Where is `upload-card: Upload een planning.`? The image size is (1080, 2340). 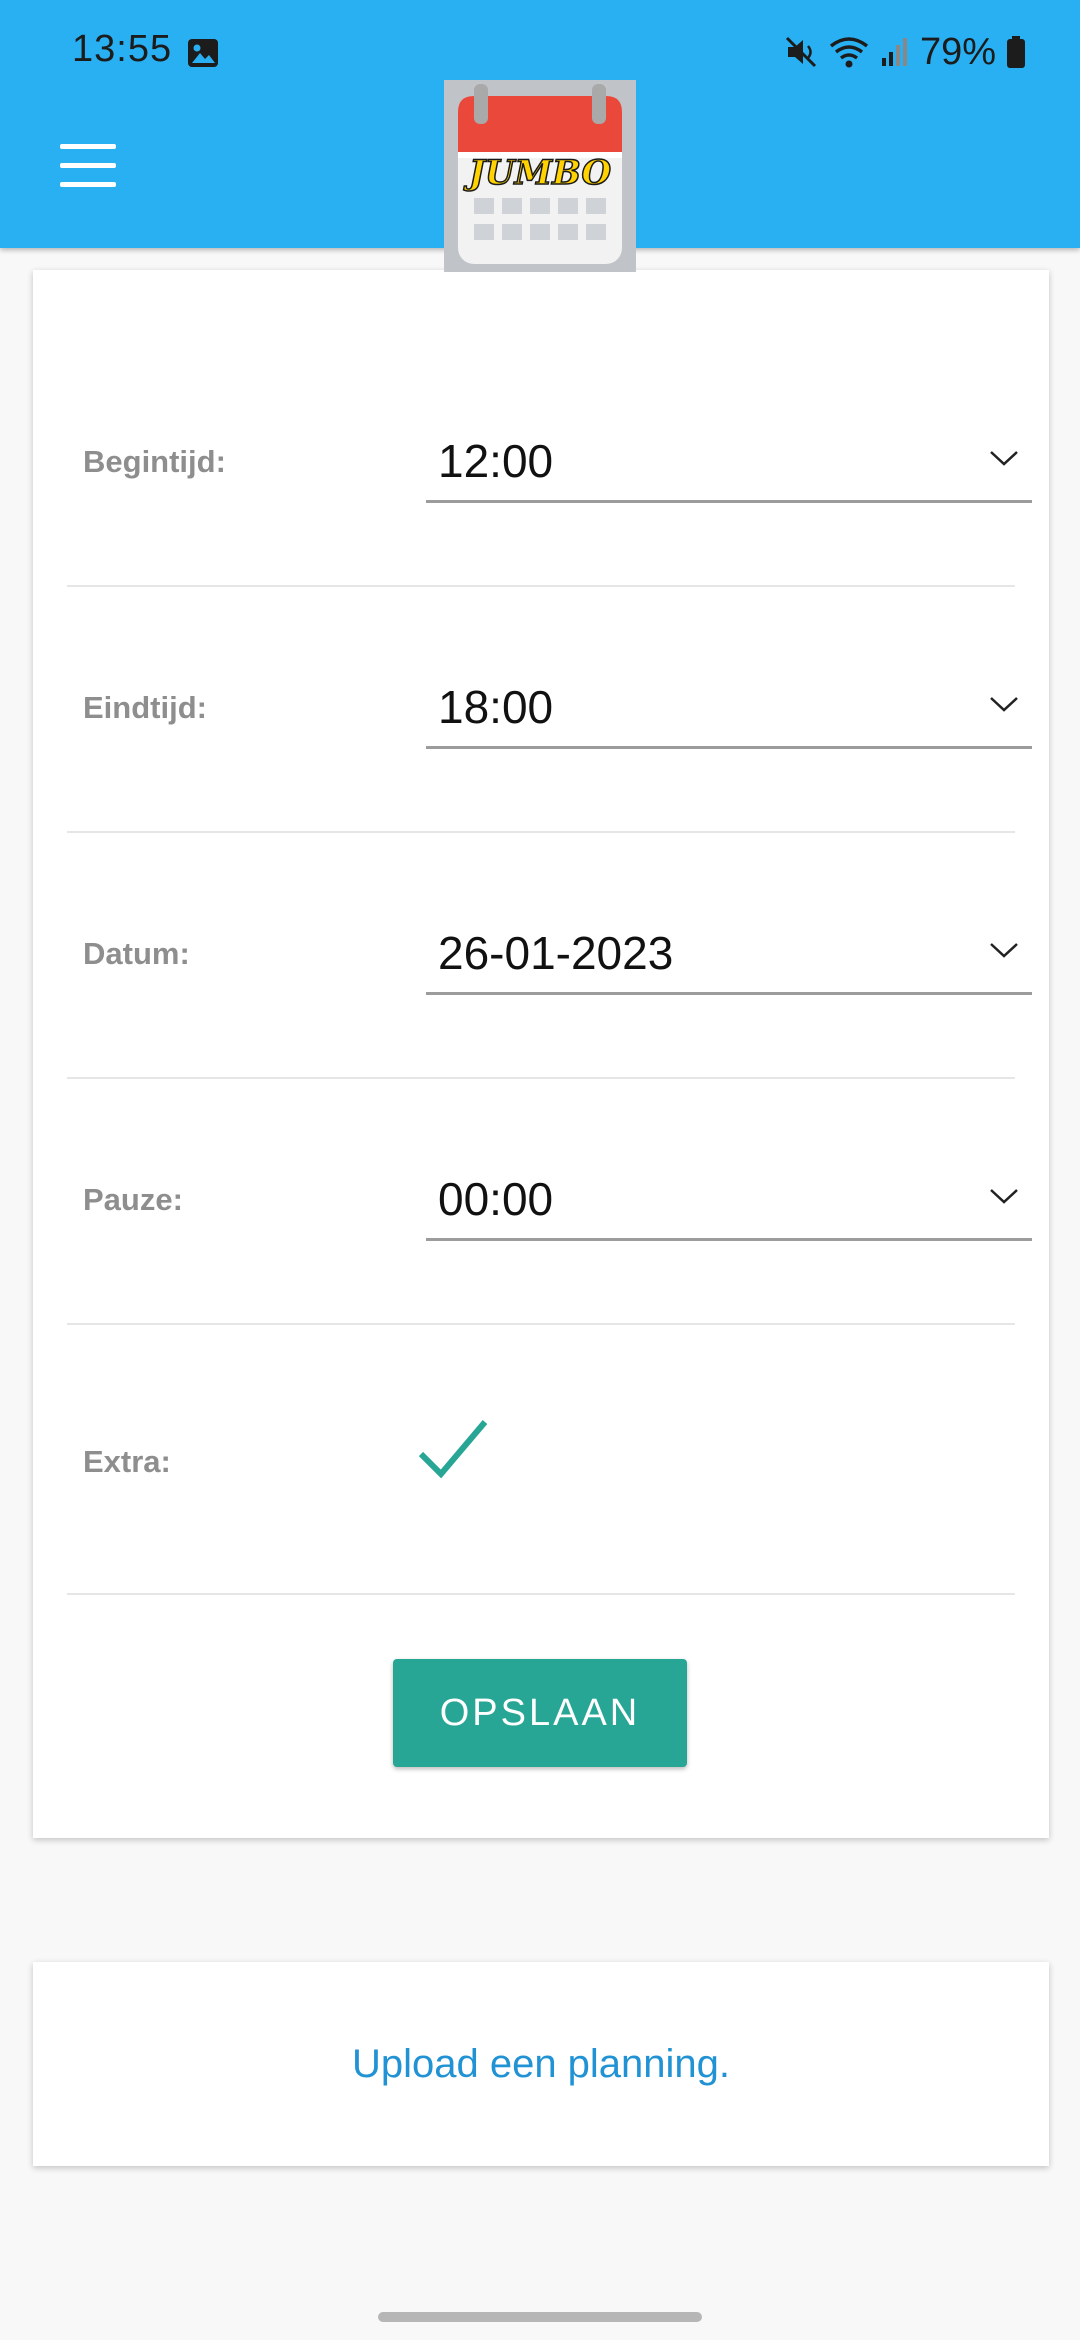 upload-card: Upload een planning. is located at coordinates (541, 2064).